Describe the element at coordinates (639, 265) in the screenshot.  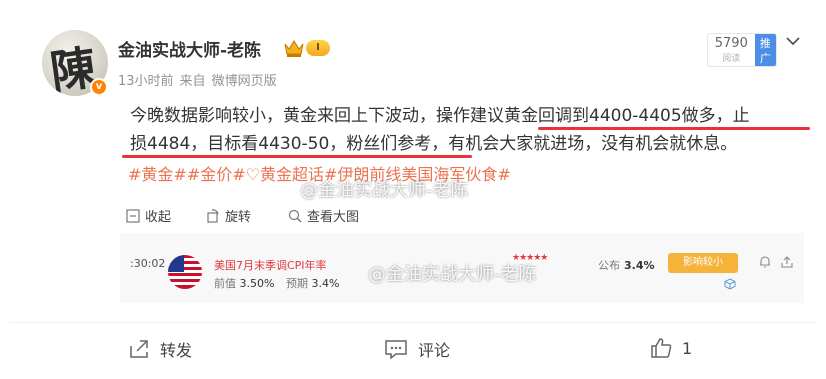
I see `announced-value: 3.4%` at that location.